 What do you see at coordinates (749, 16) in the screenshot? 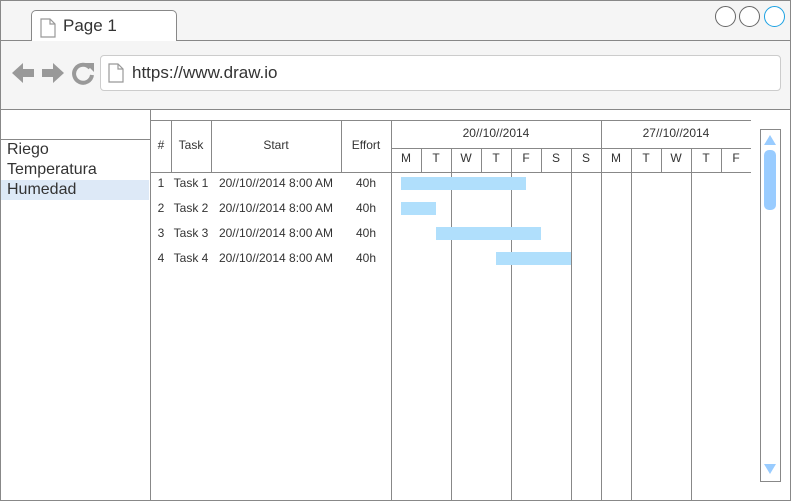
I see `maximize-button` at bounding box center [749, 16].